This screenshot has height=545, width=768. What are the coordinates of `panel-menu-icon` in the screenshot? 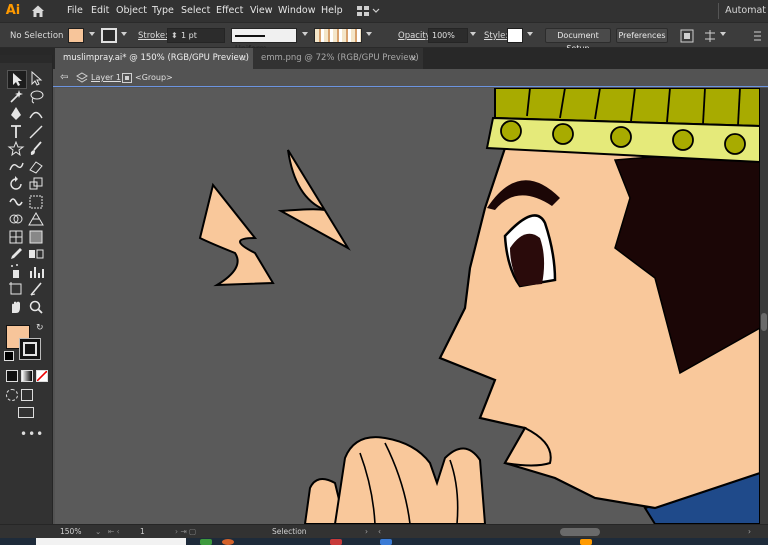 It's located at (757, 36).